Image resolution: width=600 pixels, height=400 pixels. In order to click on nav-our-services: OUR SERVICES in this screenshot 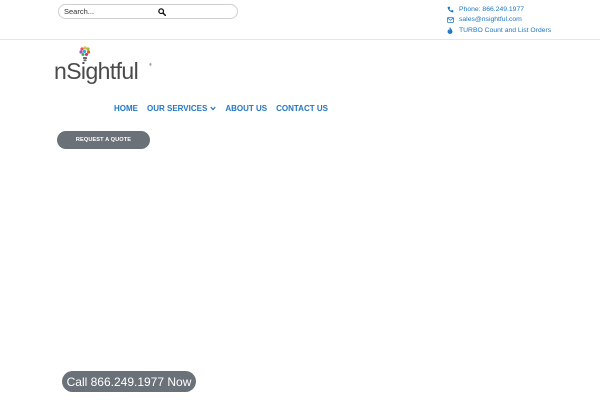, I will do `click(182, 108)`.